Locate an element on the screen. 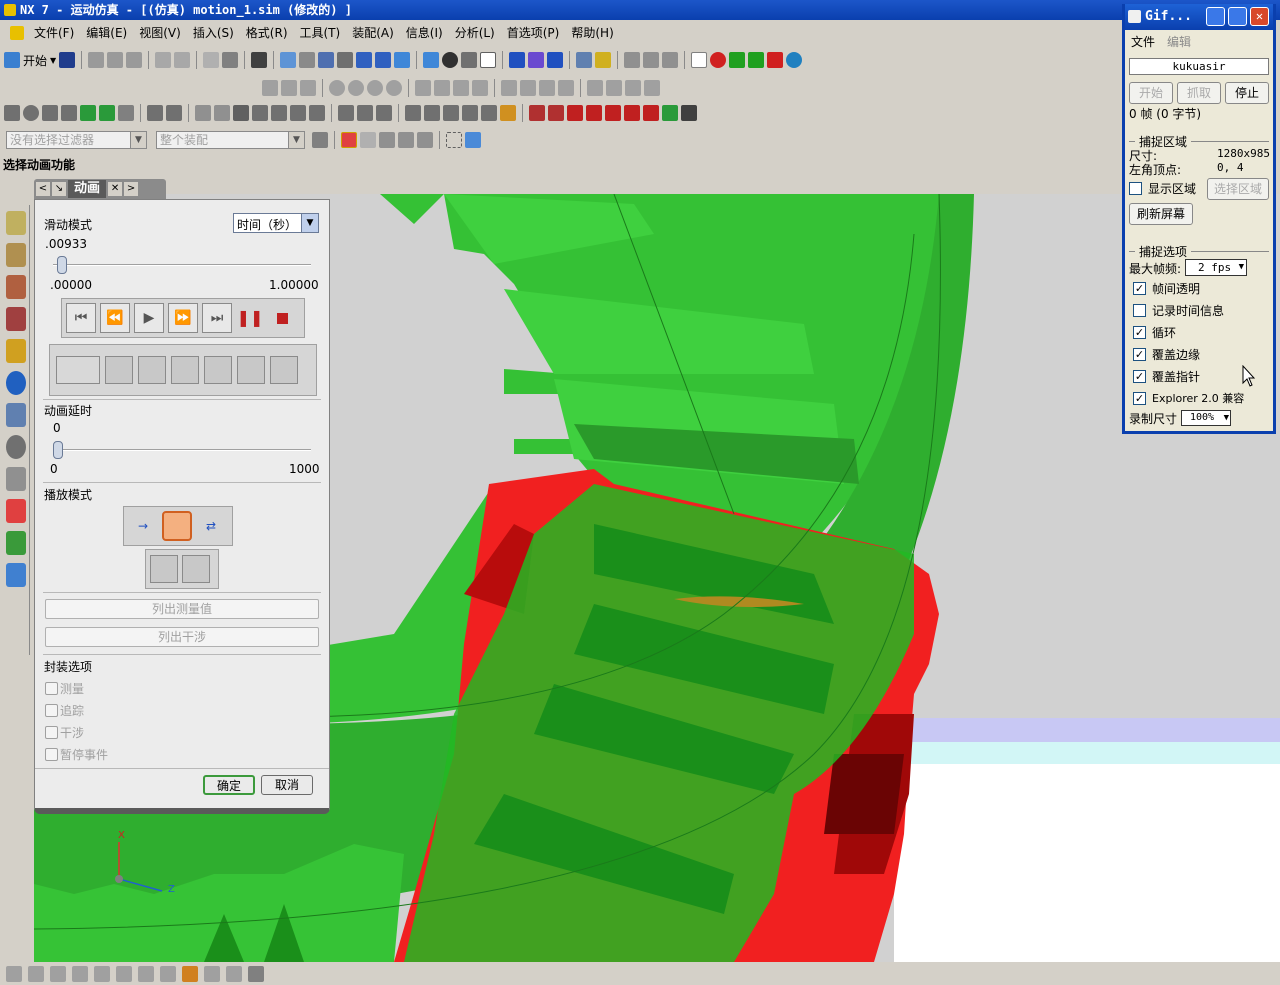 The width and height of the screenshot is (1280, 985). spring-icon is located at coordinates (126, 113).